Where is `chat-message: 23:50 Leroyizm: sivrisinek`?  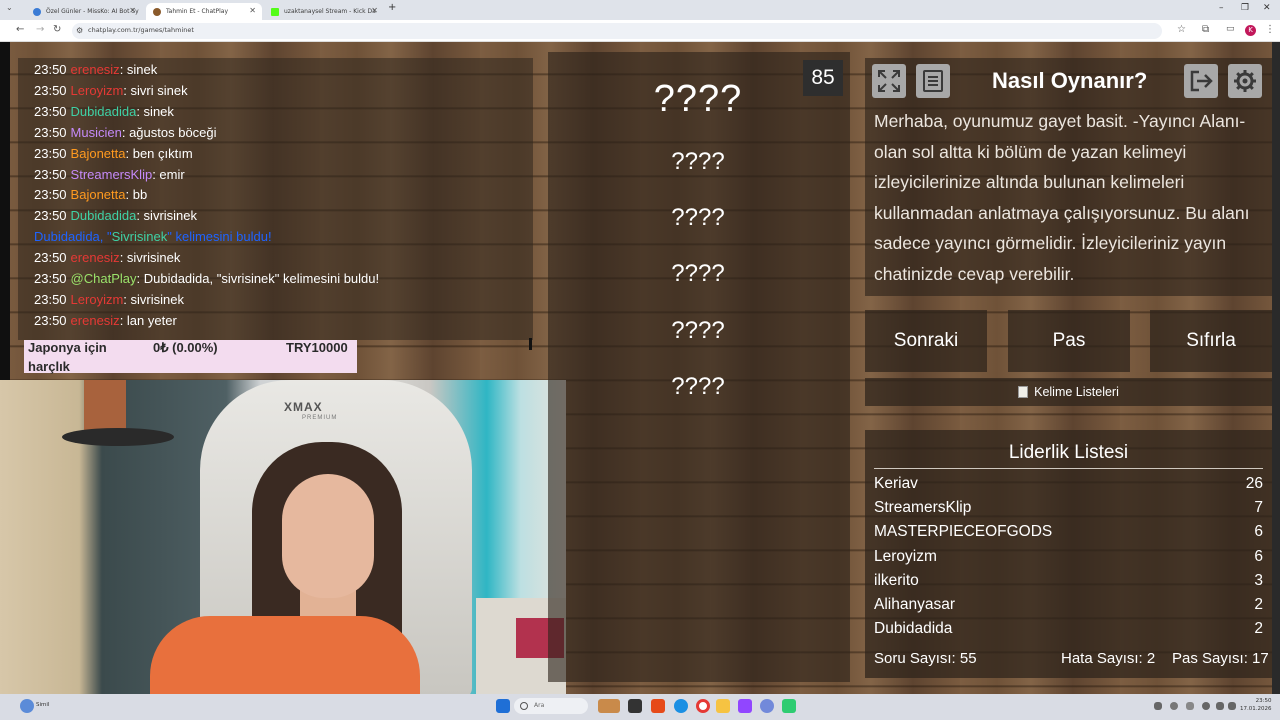 chat-message: 23:50 Leroyizm: sivrisinek is located at coordinates (109, 299).